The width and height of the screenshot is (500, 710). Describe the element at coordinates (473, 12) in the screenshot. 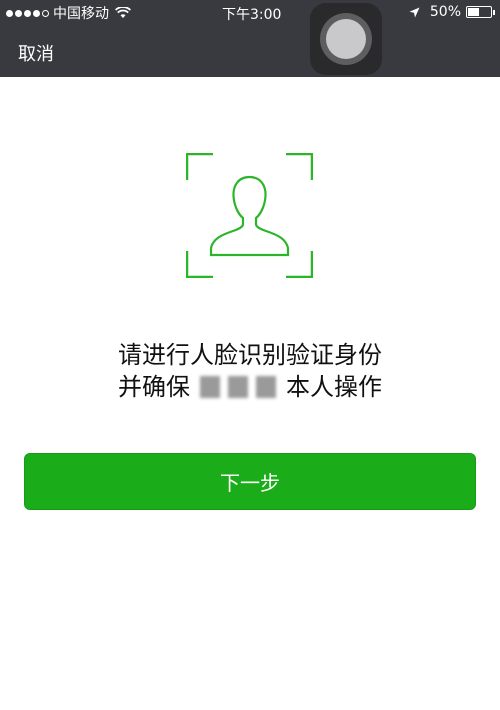

I see `battery-level` at that location.